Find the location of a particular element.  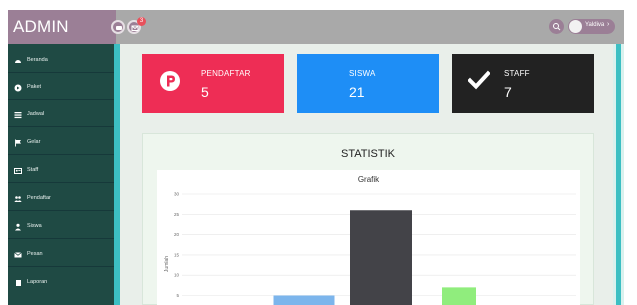

y-tick-label: 15 is located at coordinates (177, 254).